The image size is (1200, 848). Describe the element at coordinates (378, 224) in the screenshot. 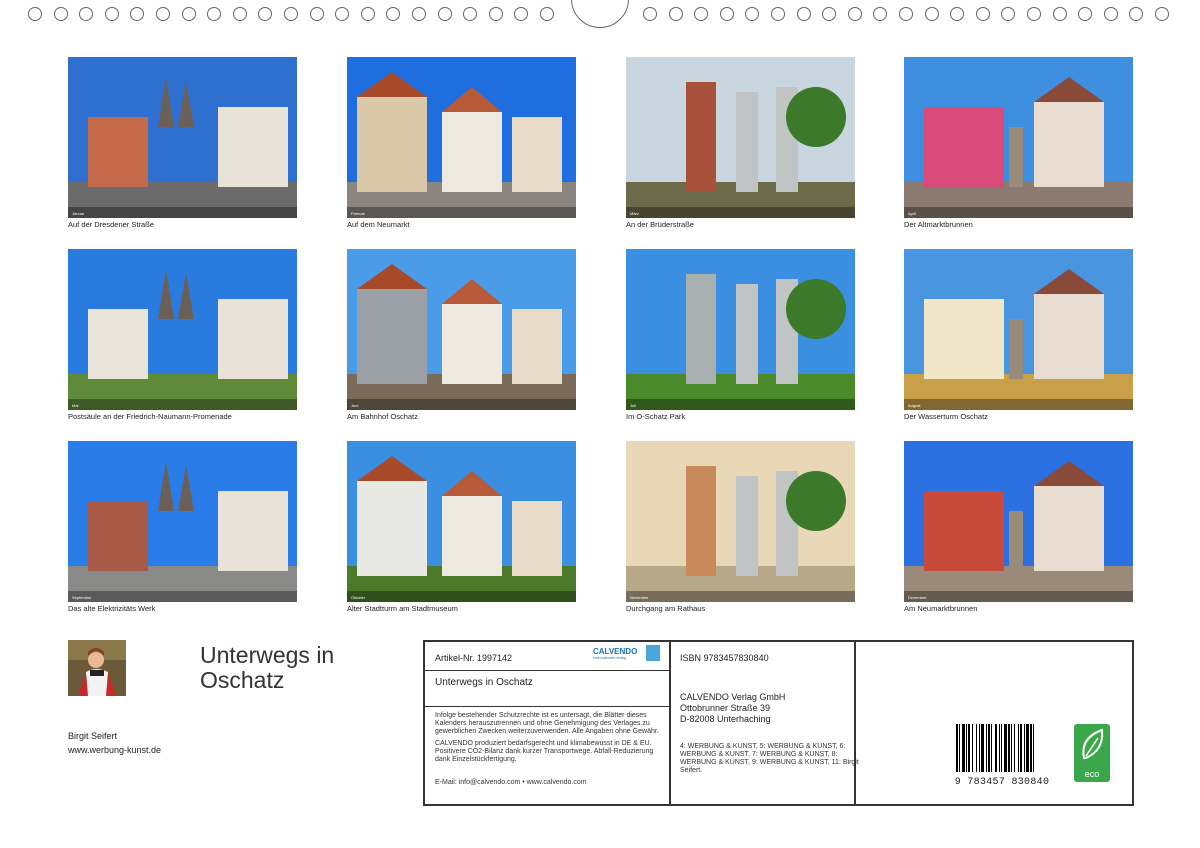

I see `photo-caption: Auf dem Neumarkt` at that location.